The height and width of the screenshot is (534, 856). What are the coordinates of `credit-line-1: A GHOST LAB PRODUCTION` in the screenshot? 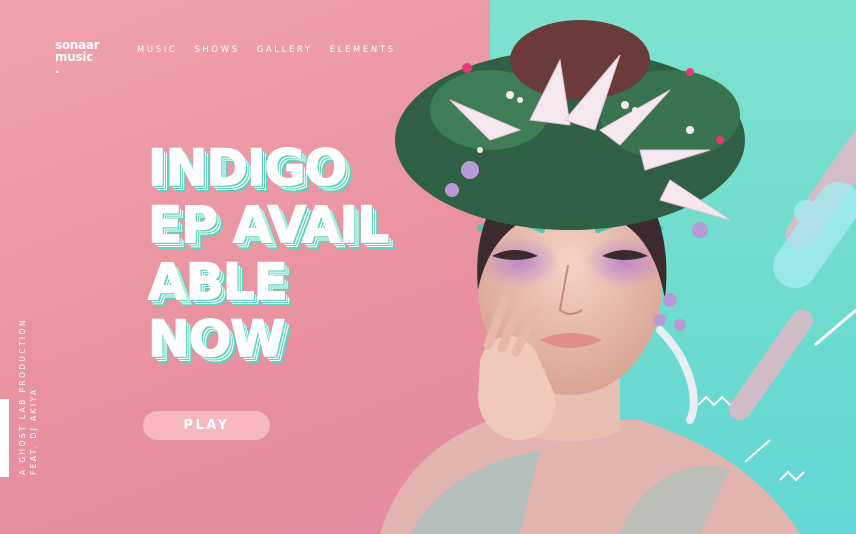 It's located at (22, 396).